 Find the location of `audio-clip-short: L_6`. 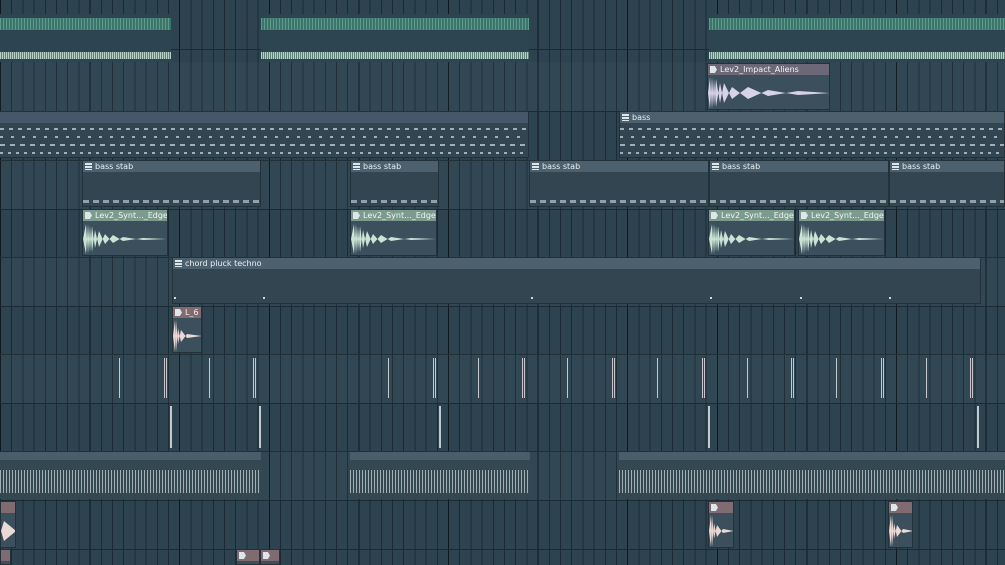

audio-clip-short: L_6 is located at coordinates (187, 329).